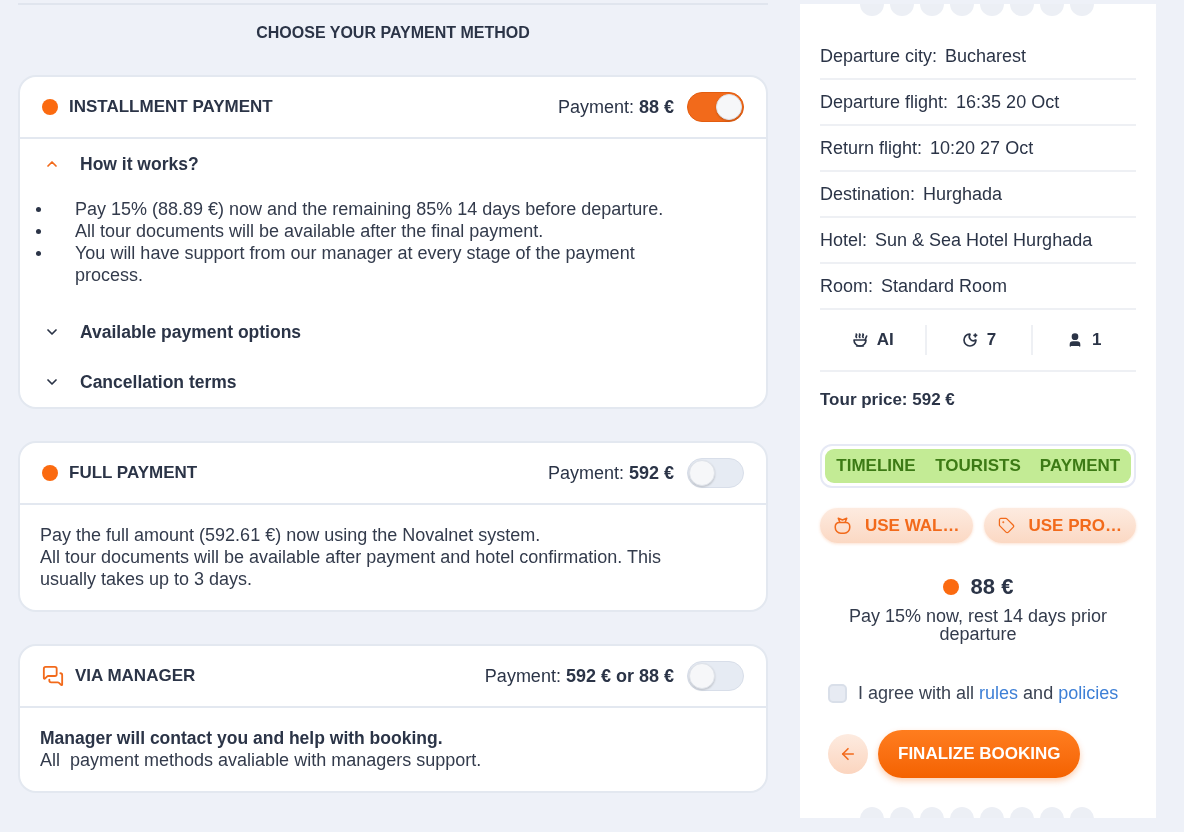 The width and height of the screenshot is (1184, 832). Describe the element at coordinates (991, 340) in the screenshot. I see `stat-value: 7` at that location.